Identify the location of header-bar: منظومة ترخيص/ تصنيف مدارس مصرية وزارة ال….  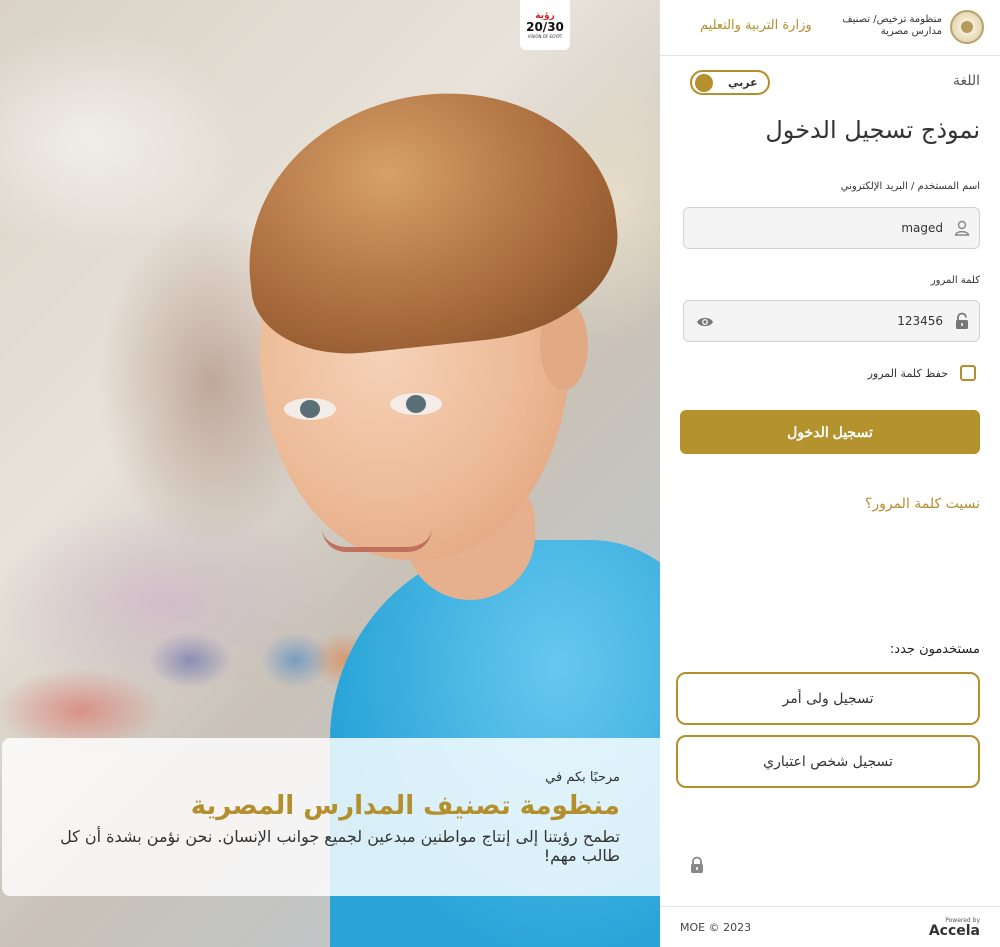
(830, 28).